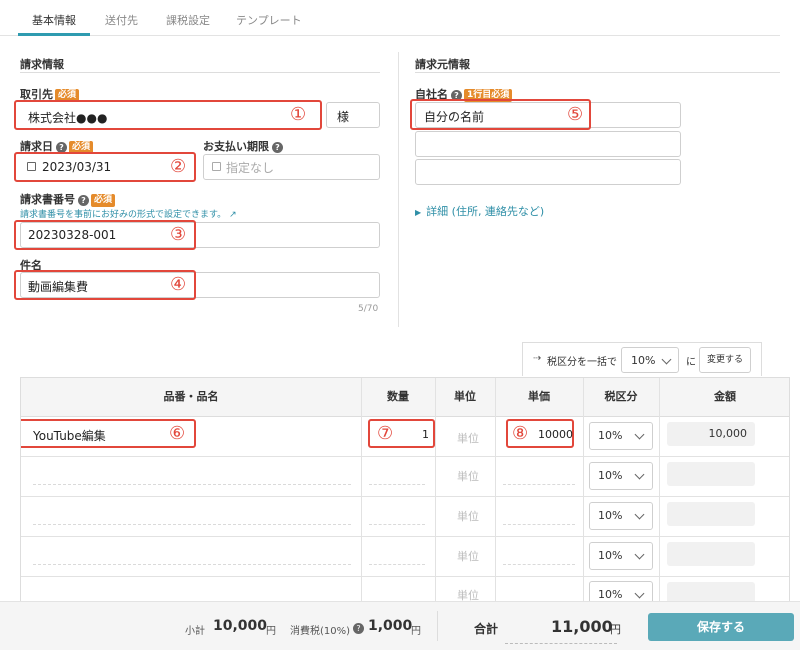  What do you see at coordinates (725, 396) in the screenshot?
I see `col-amount-header: 金額` at bounding box center [725, 396].